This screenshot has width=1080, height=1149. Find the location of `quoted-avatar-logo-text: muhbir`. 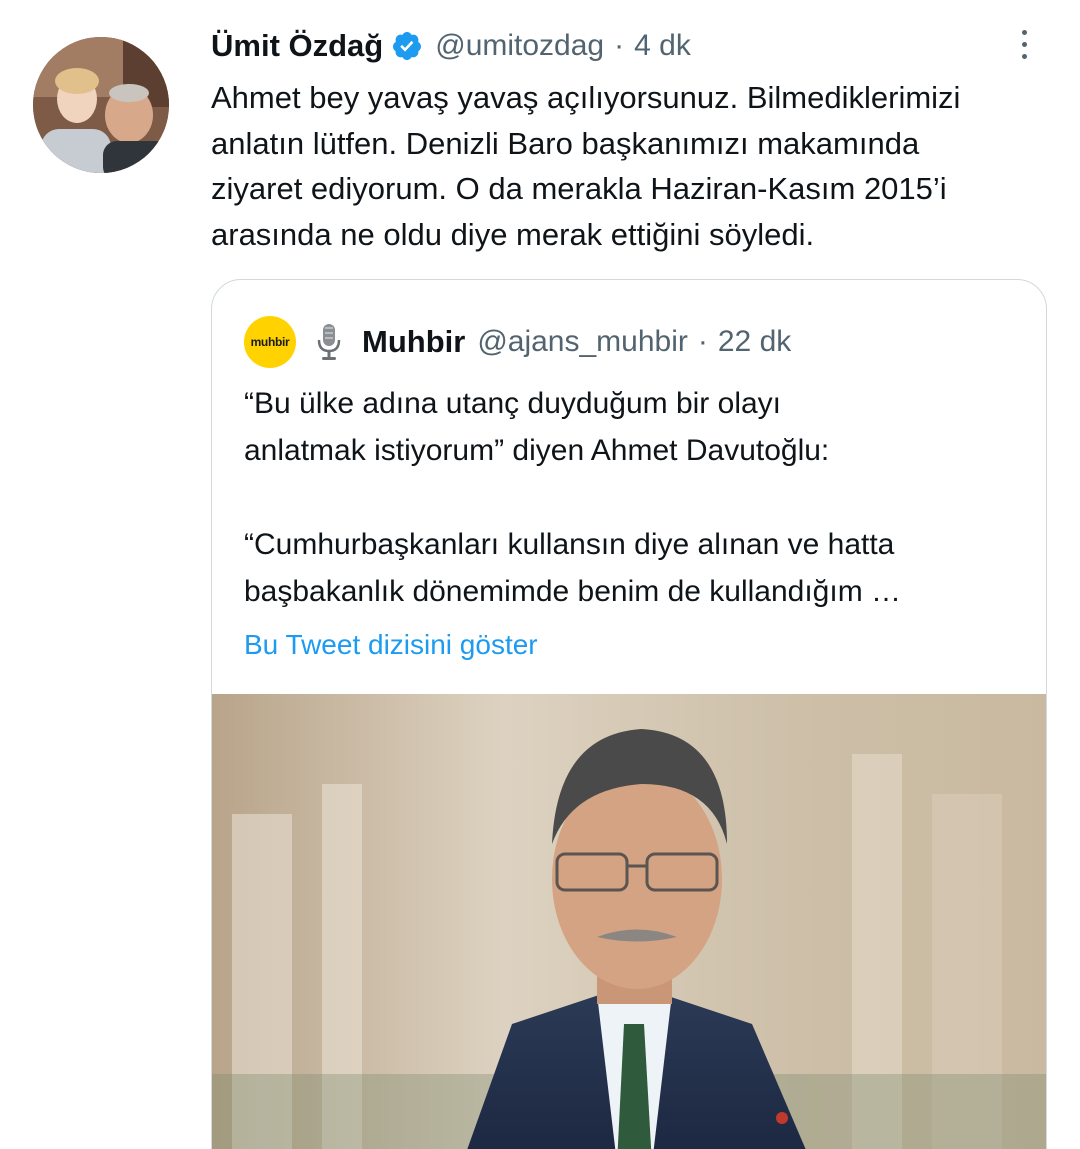

quoted-avatar-logo-text: muhbir is located at coordinates (270, 342).